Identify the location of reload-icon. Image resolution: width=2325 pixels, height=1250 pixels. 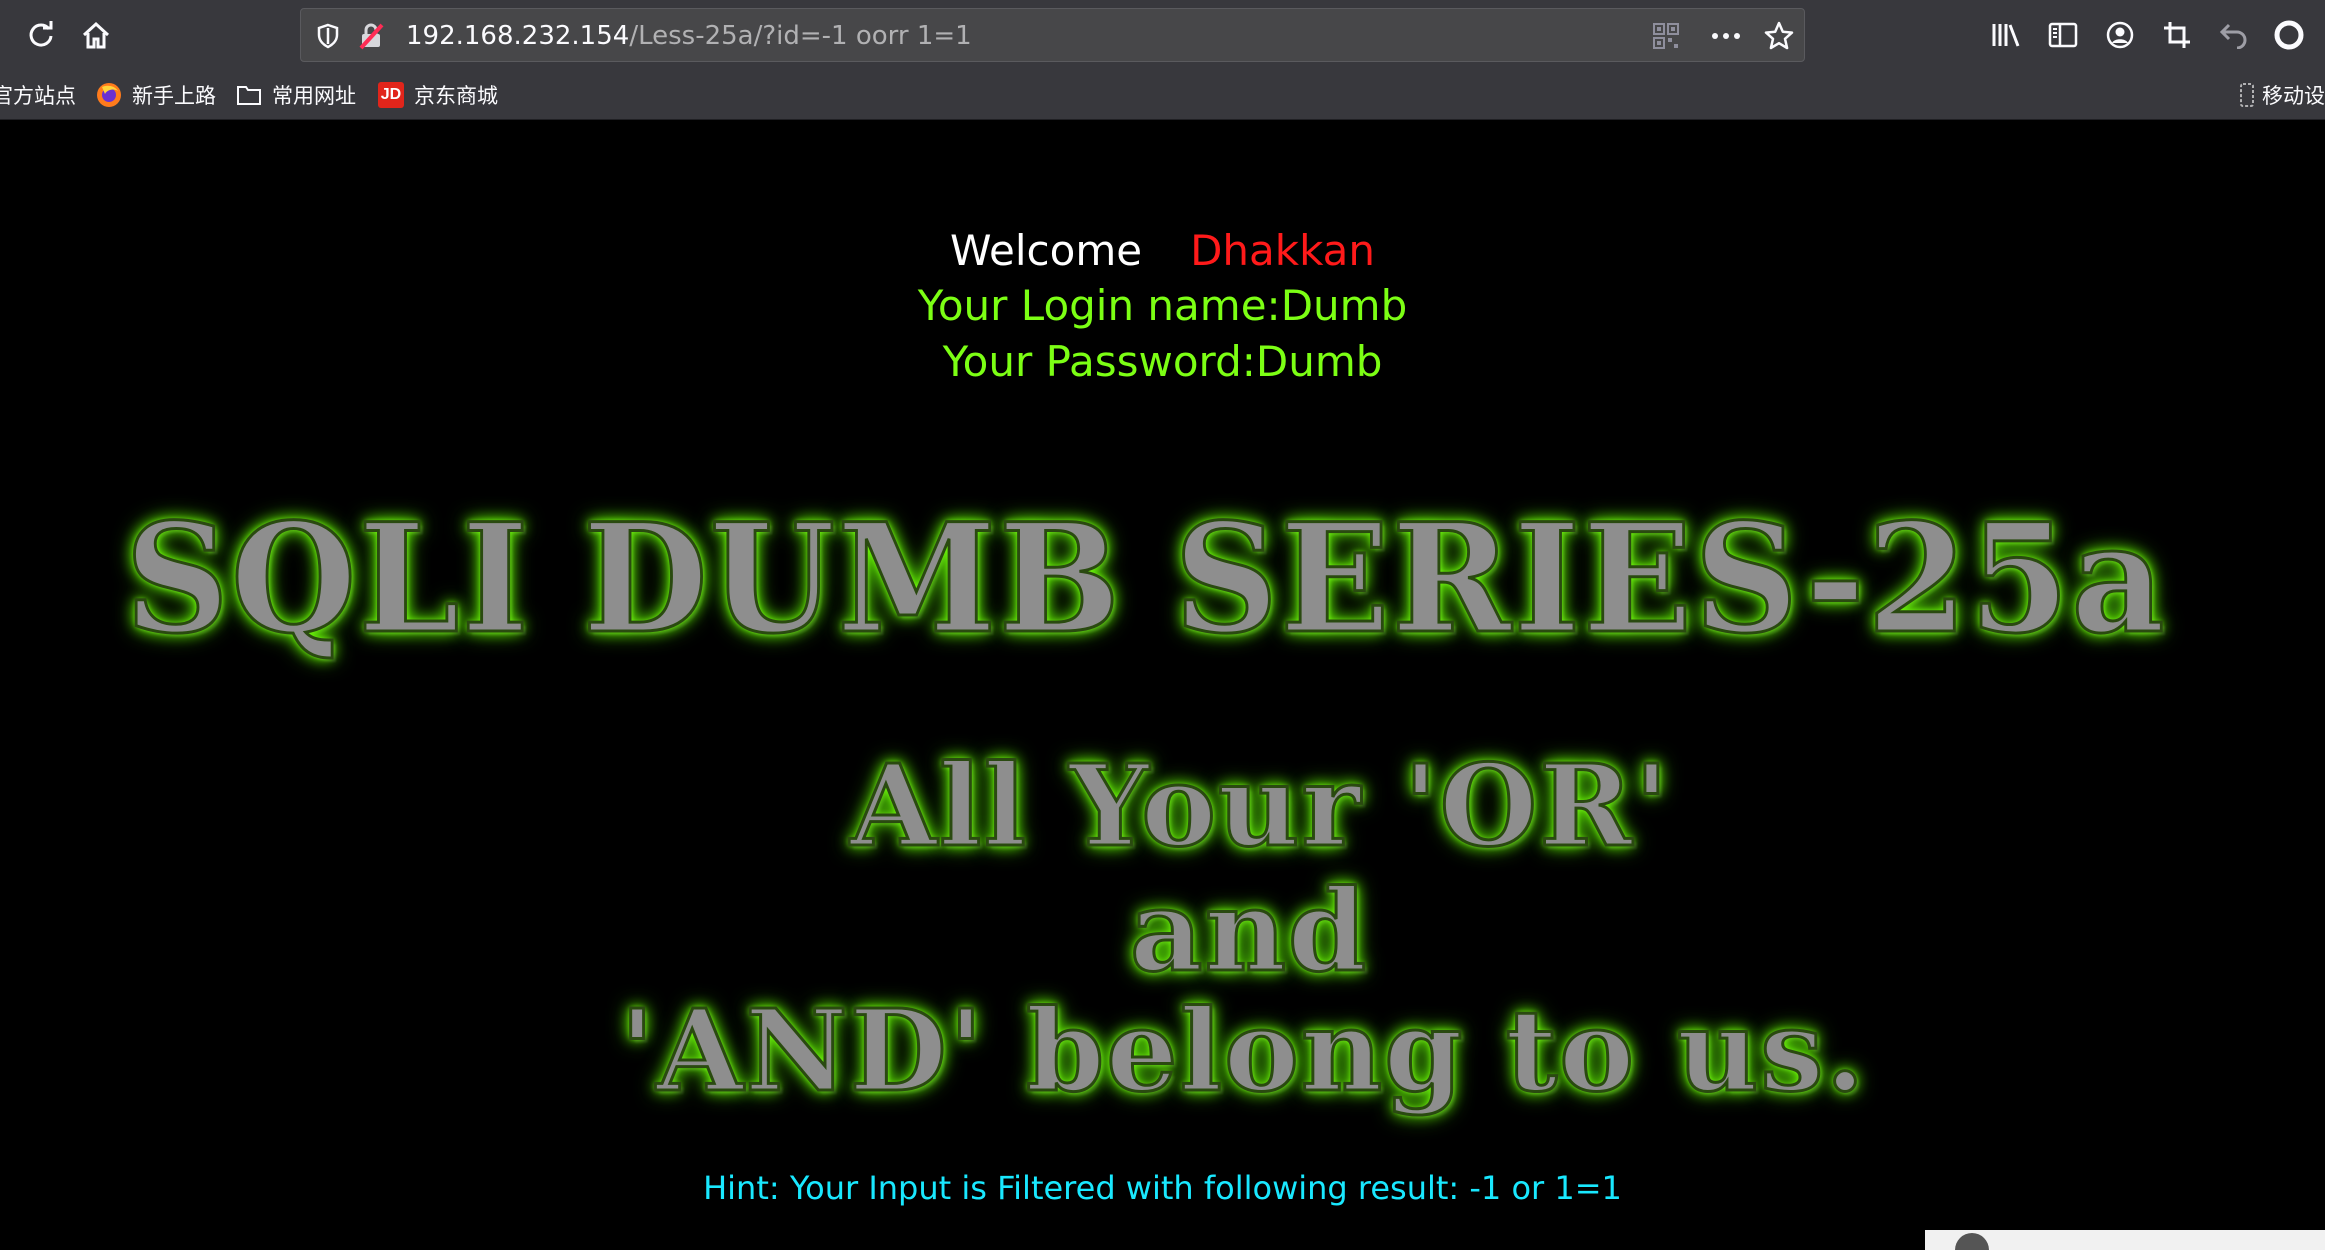
(41, 34).